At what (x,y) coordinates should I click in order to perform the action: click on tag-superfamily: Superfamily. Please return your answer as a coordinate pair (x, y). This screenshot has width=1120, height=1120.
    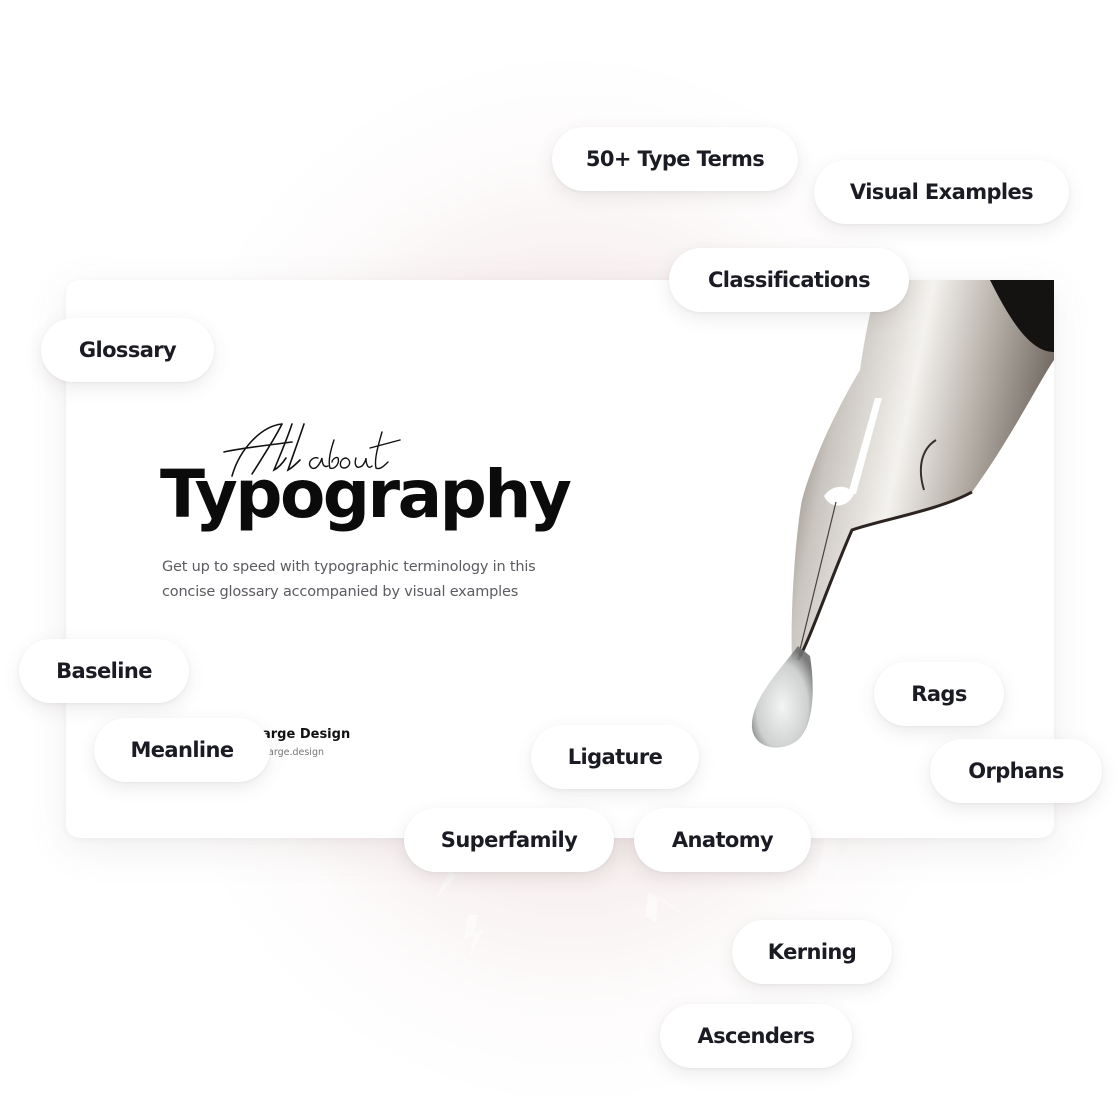
    Looking at the image, I should click on (509, 840).